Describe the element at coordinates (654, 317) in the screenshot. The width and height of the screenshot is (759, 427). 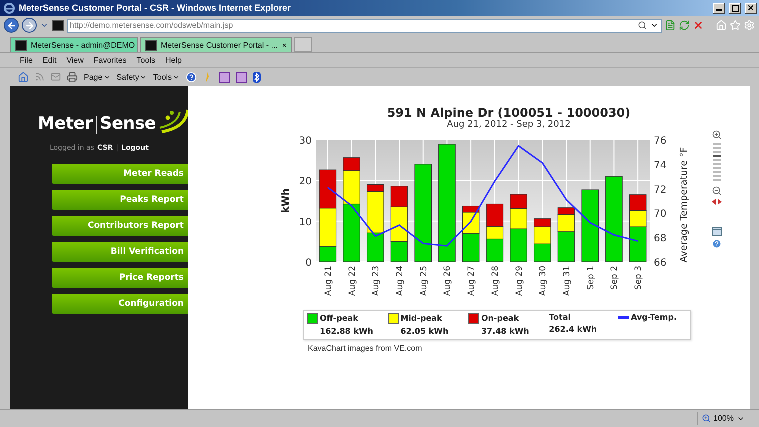
I see `legend-label: Avg-Temp.` at that location.